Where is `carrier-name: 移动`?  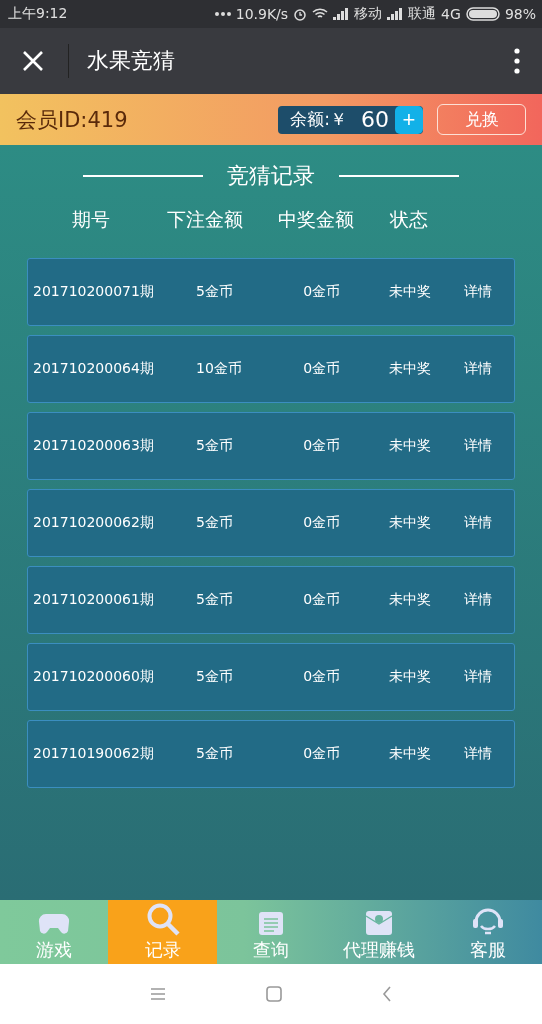
carrier-name: 移动 is located at coordinates (368, 14).